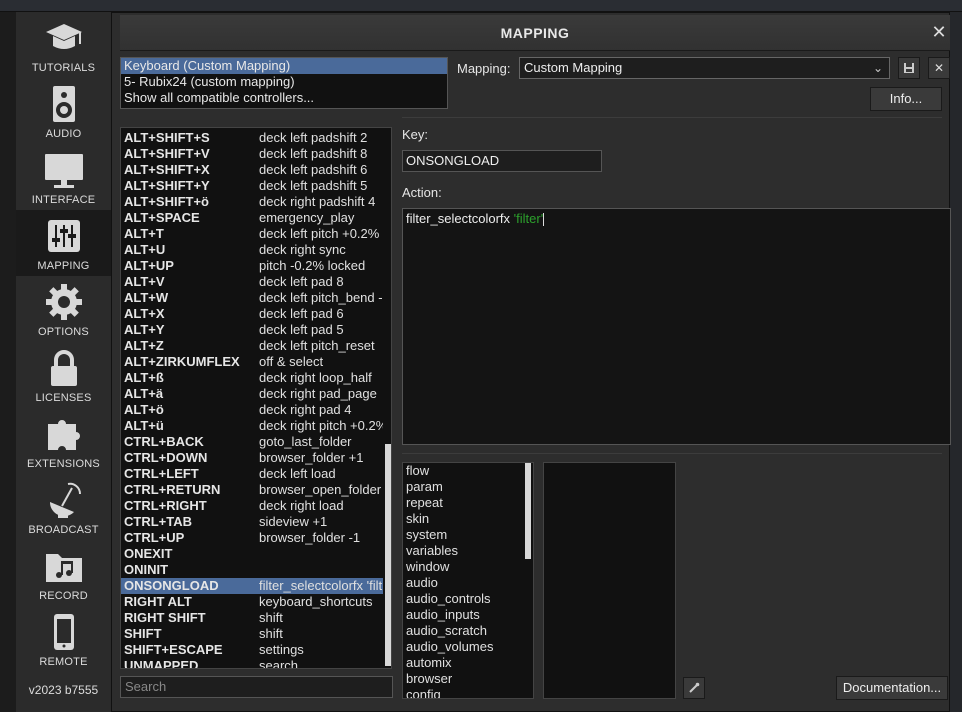  Describe the element at coordinates (63, 200) in the screenshot. I see `sidebar-item-label: INTERFACE` at that location.